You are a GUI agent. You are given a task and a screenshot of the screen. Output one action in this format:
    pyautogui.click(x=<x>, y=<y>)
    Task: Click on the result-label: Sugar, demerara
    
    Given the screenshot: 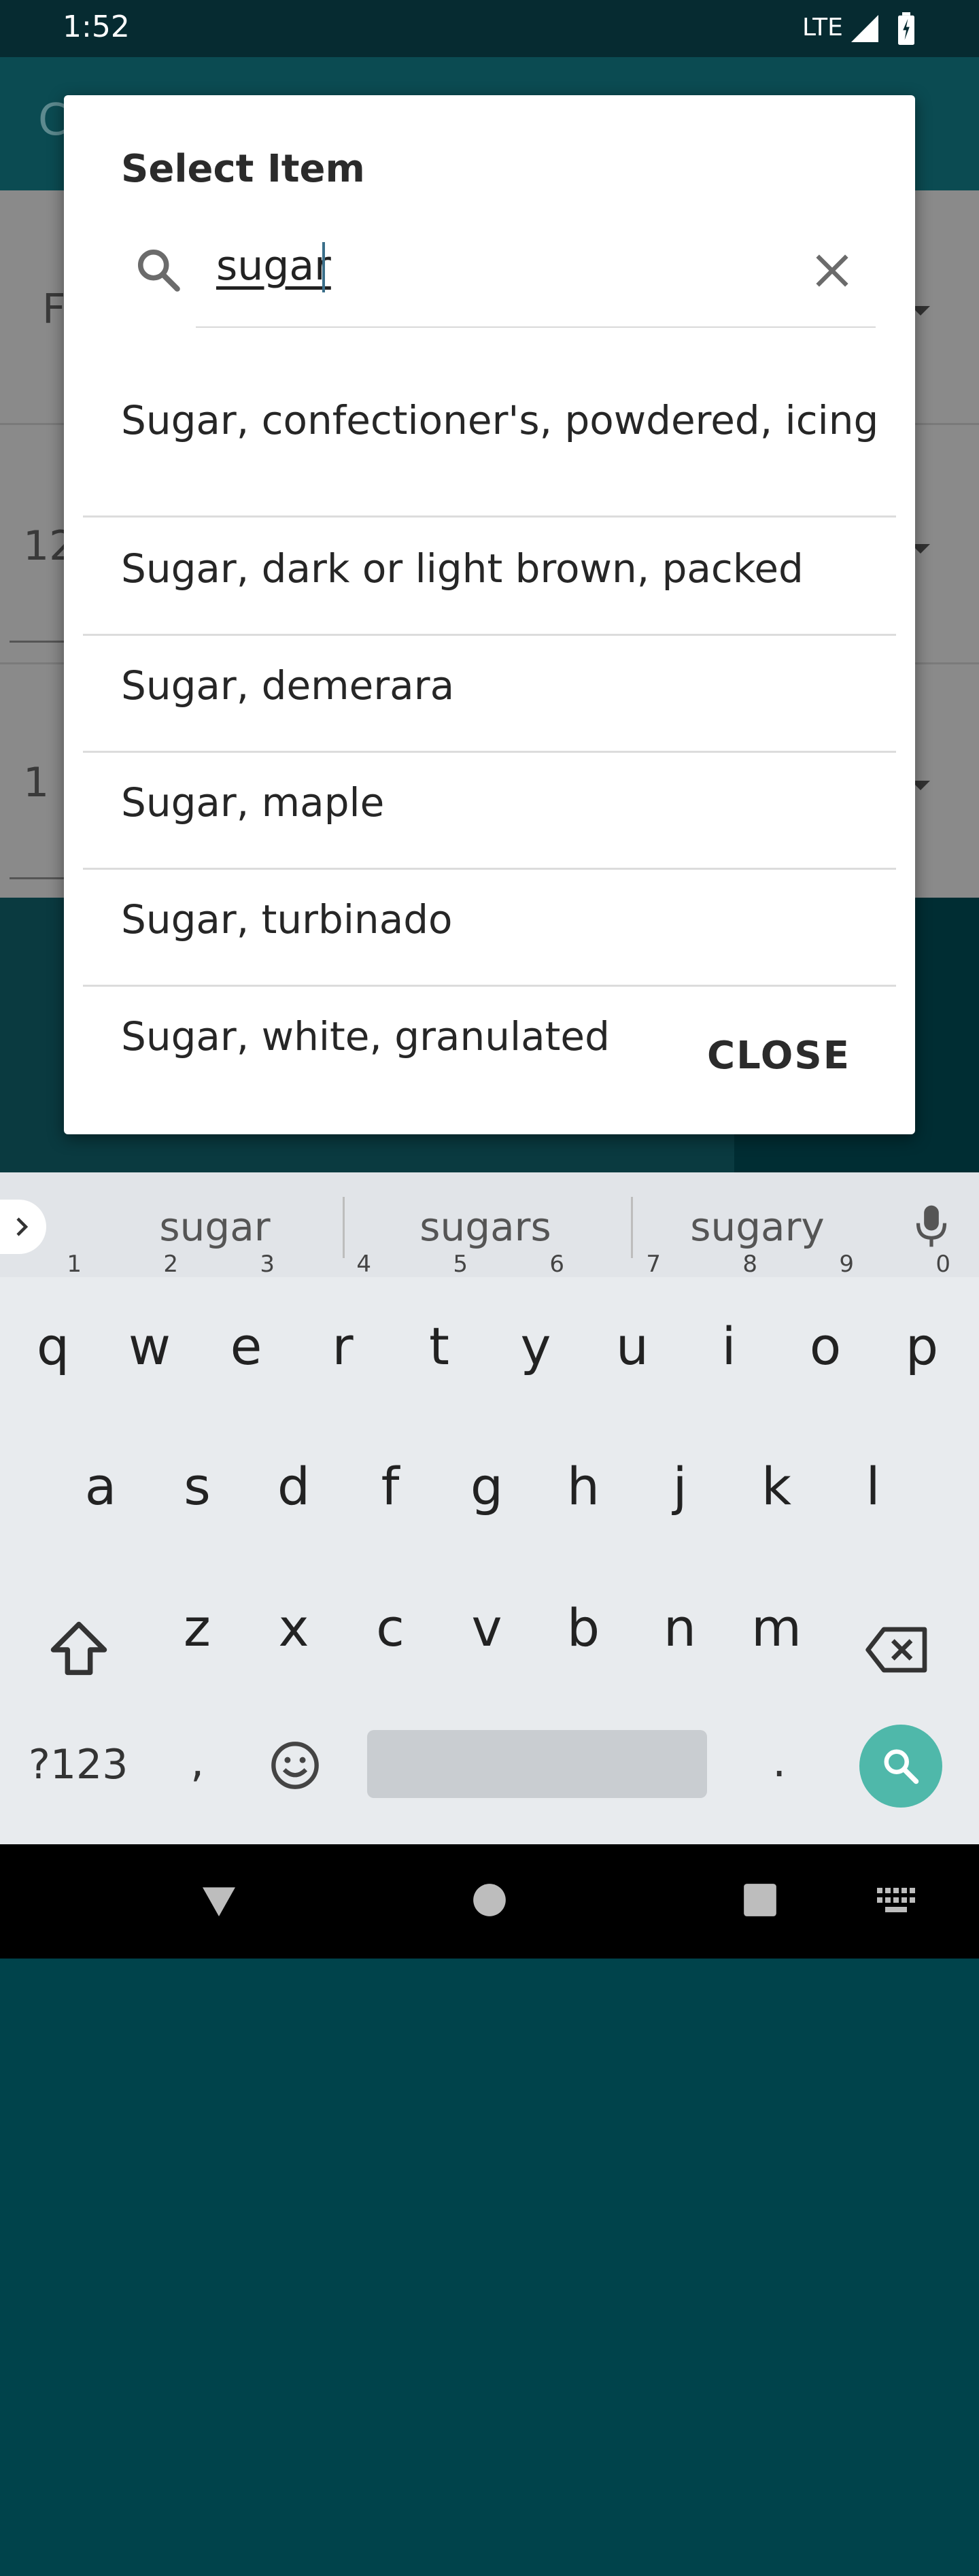 What is the action you would take?
    pyautogui.click(x=288, y=685)
    